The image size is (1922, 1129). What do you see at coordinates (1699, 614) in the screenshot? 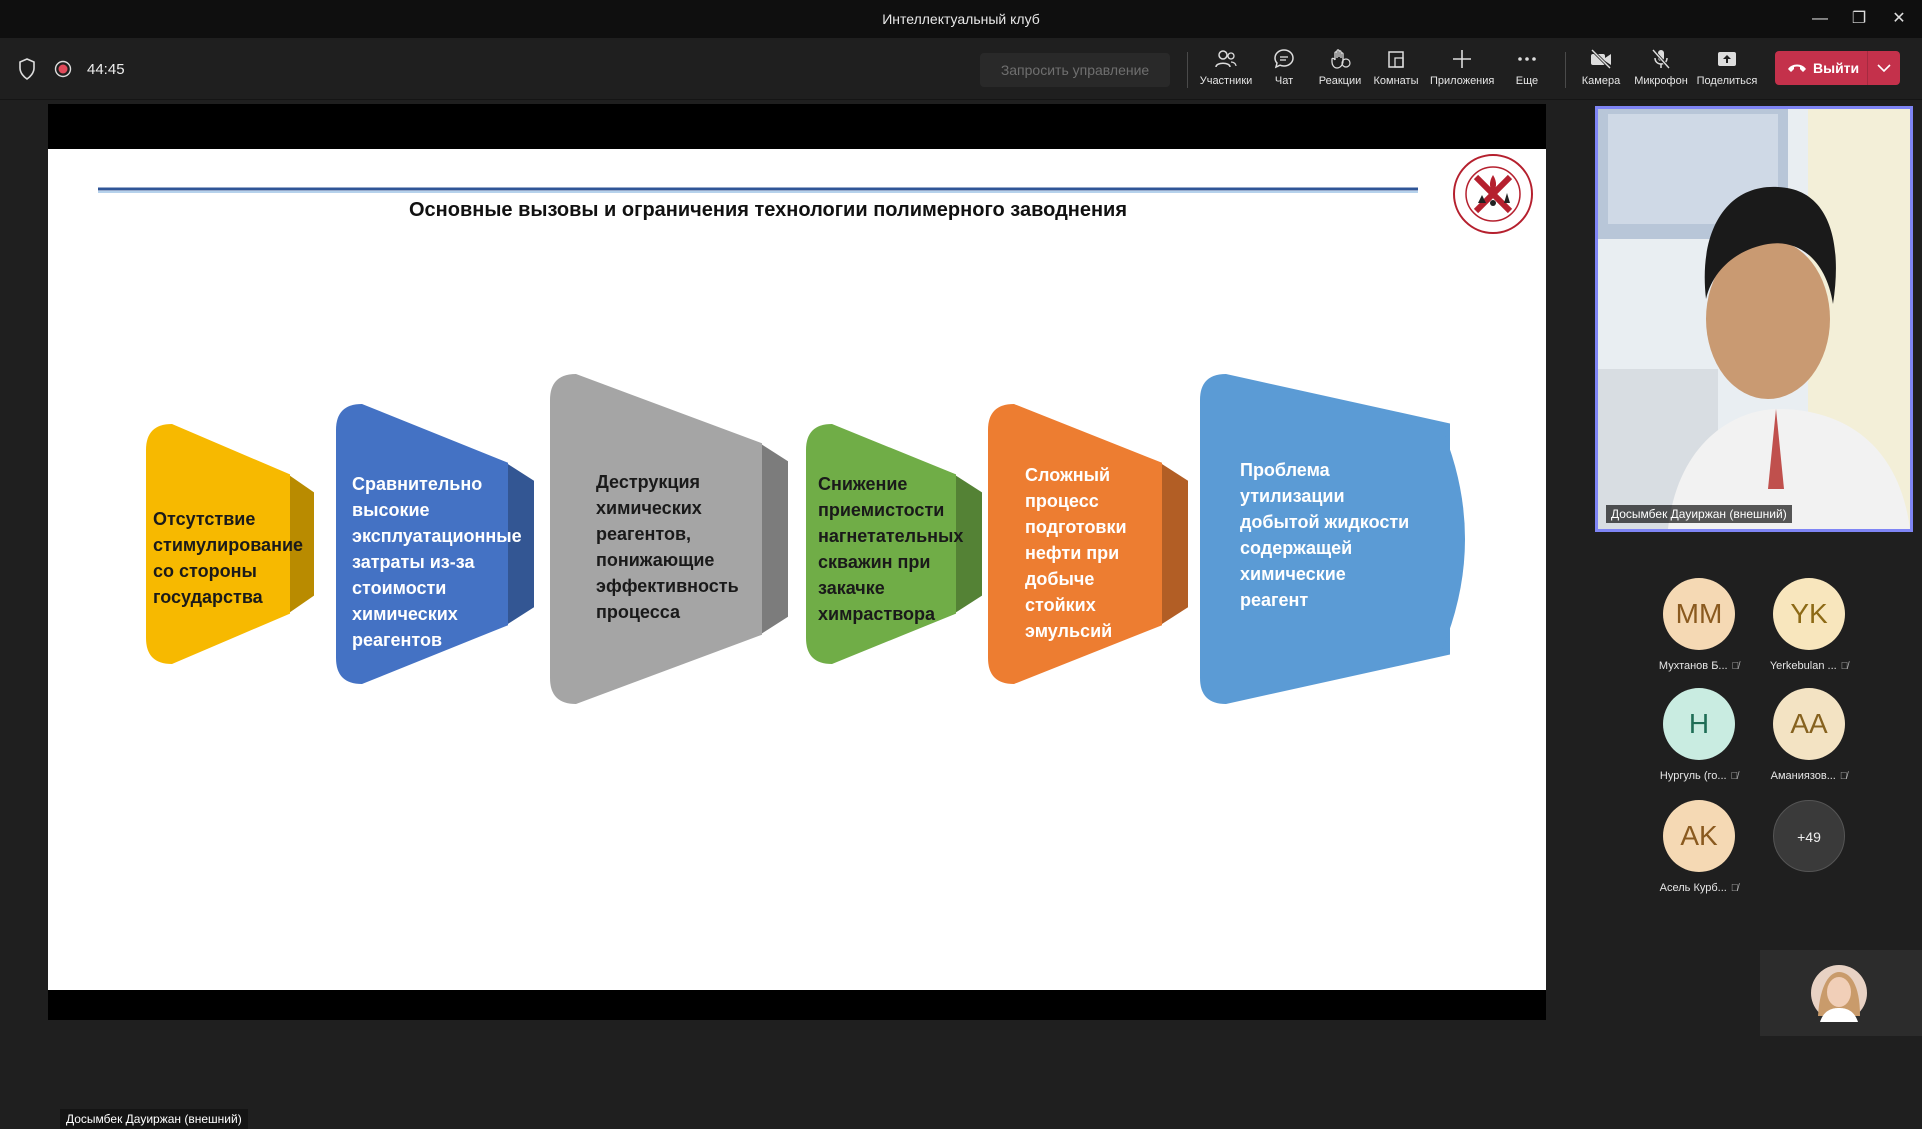
I see `avatar: MM` at bounding box center [1699, 614].